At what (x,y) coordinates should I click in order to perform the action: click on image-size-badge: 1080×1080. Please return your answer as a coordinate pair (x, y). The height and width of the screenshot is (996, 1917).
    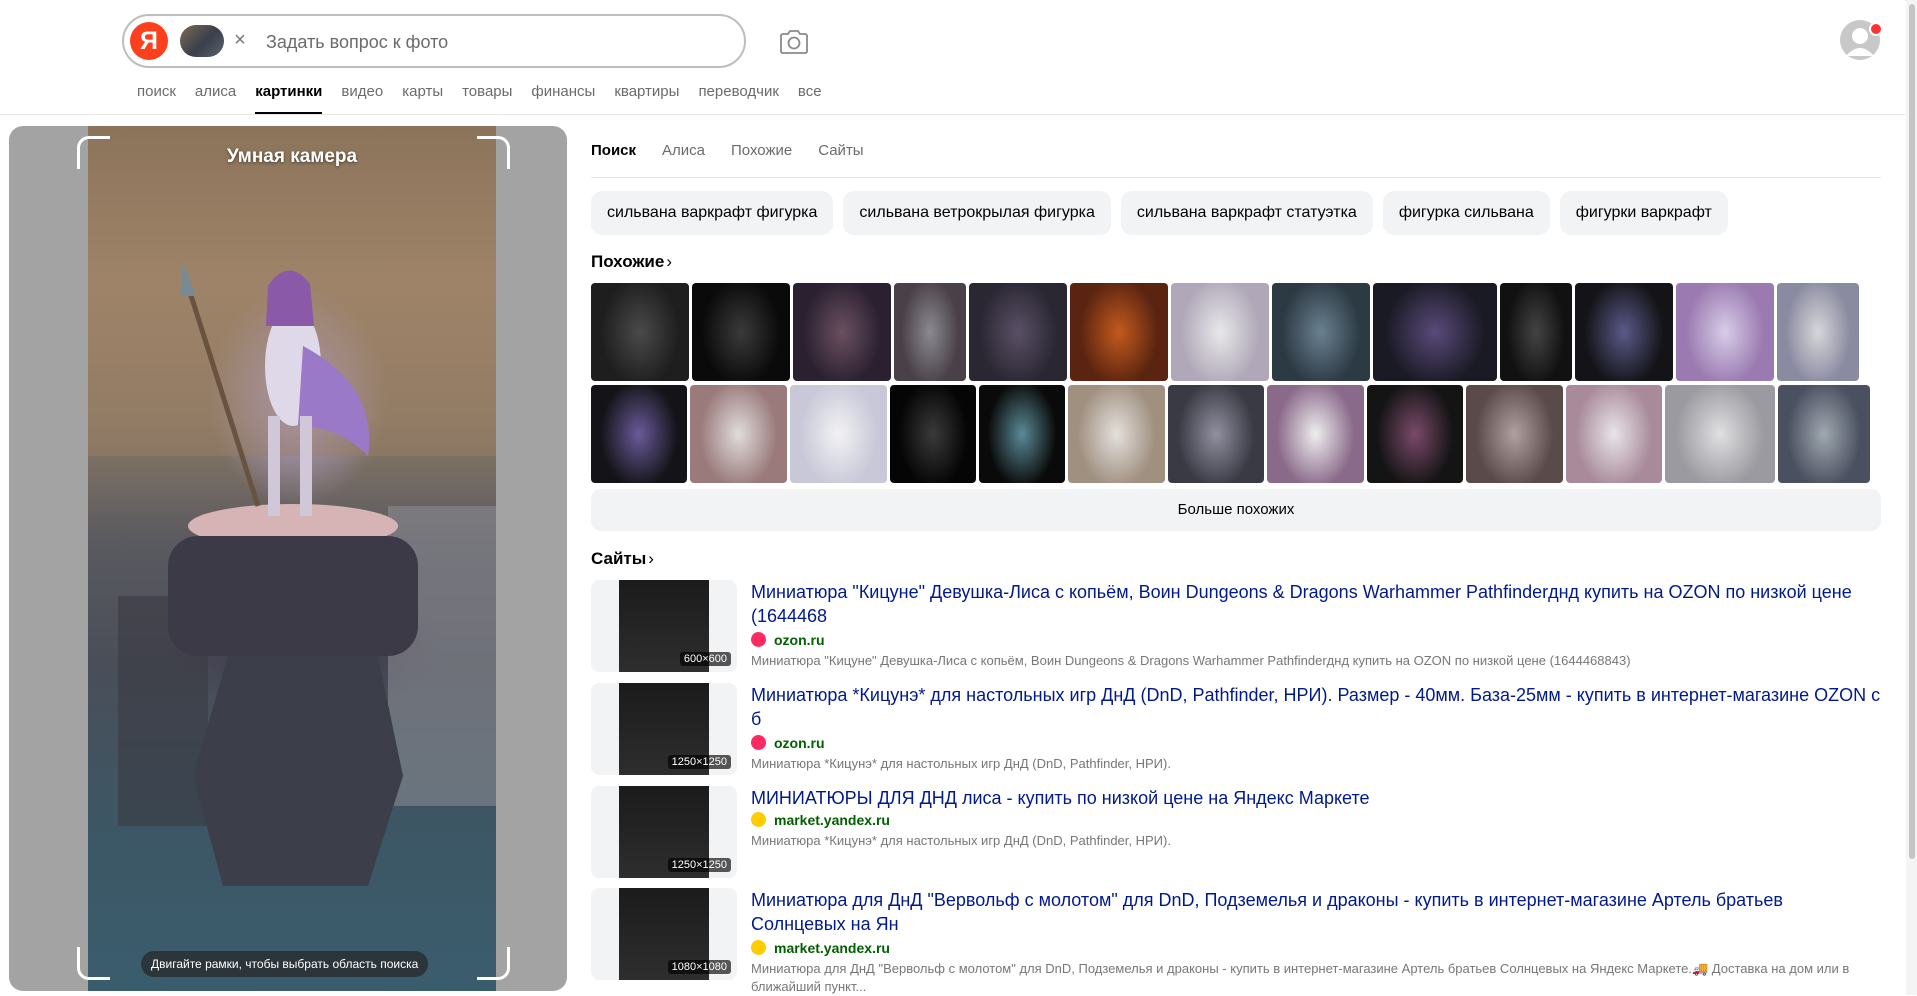
    Looking at the image, I should click on (699, 967).